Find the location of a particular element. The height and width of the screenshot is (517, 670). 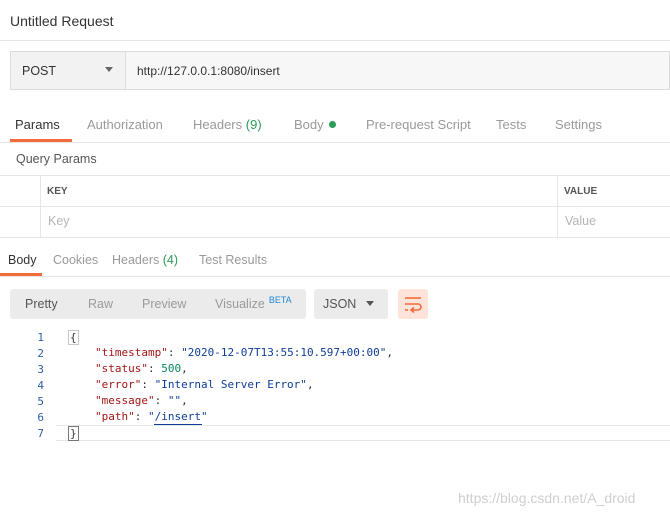

json-key: "message" is located at coordinates (125, 400).